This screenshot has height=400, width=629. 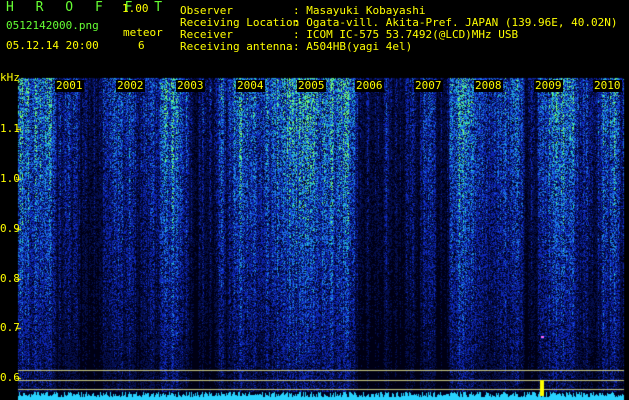 What do you see at coordinates (52, 25) in the screenshot?
I see `filename-label: 0512142000.png` at bounding box center [52, 25].